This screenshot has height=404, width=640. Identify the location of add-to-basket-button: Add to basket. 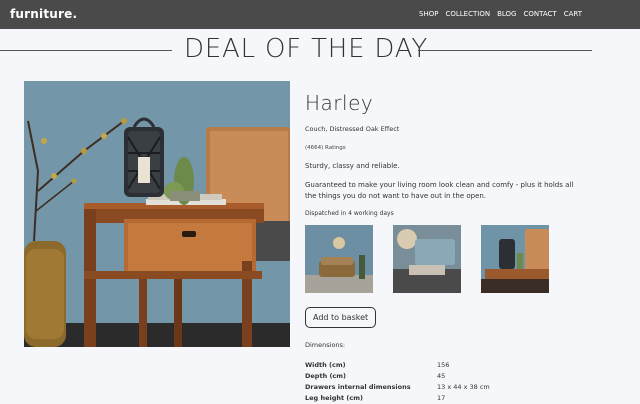
(341, 317).